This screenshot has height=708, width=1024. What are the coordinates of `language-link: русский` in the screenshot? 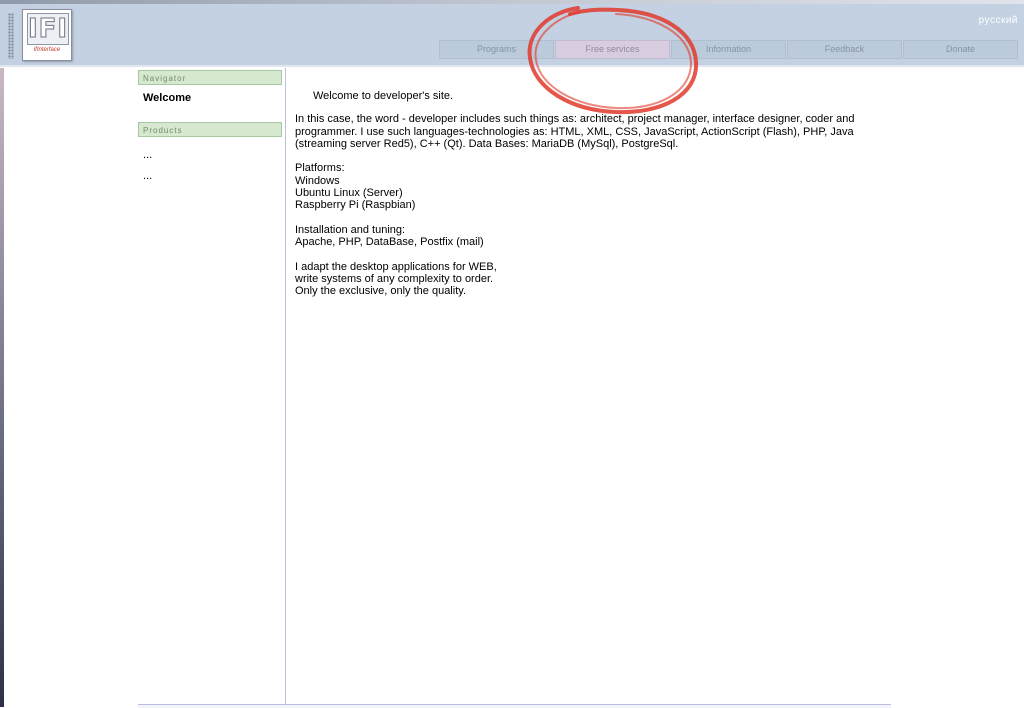 It's located at (998, 20).